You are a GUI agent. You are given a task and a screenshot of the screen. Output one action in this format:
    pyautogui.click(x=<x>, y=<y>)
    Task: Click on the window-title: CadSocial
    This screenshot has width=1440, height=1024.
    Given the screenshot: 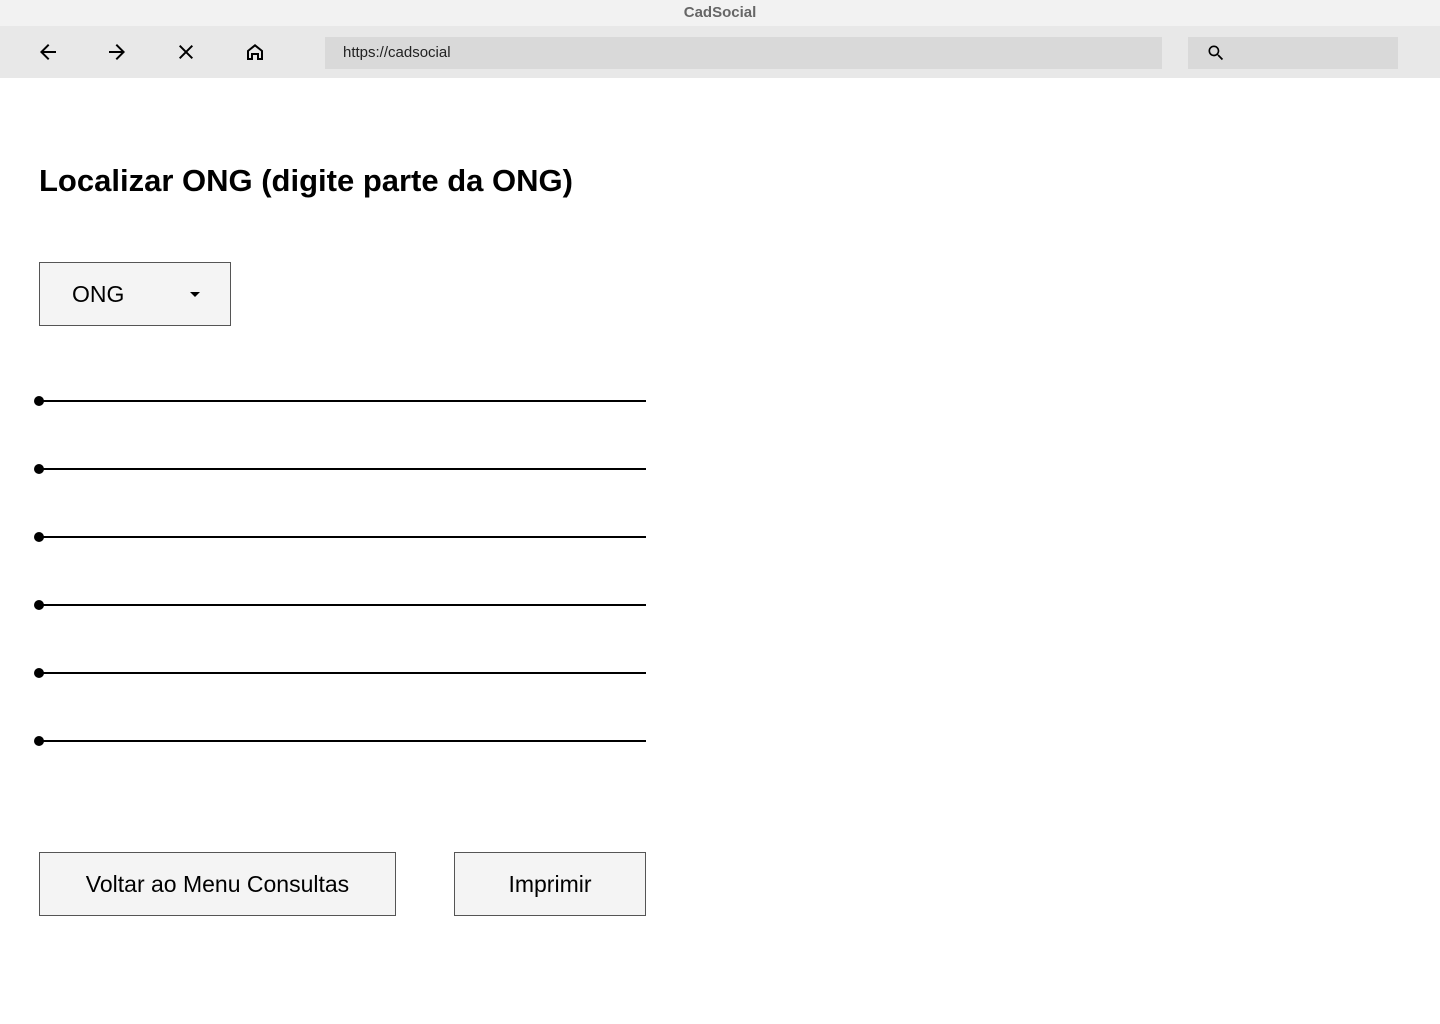 What is the action you would take?
    pyautogui.click(x=720, y=12)
    